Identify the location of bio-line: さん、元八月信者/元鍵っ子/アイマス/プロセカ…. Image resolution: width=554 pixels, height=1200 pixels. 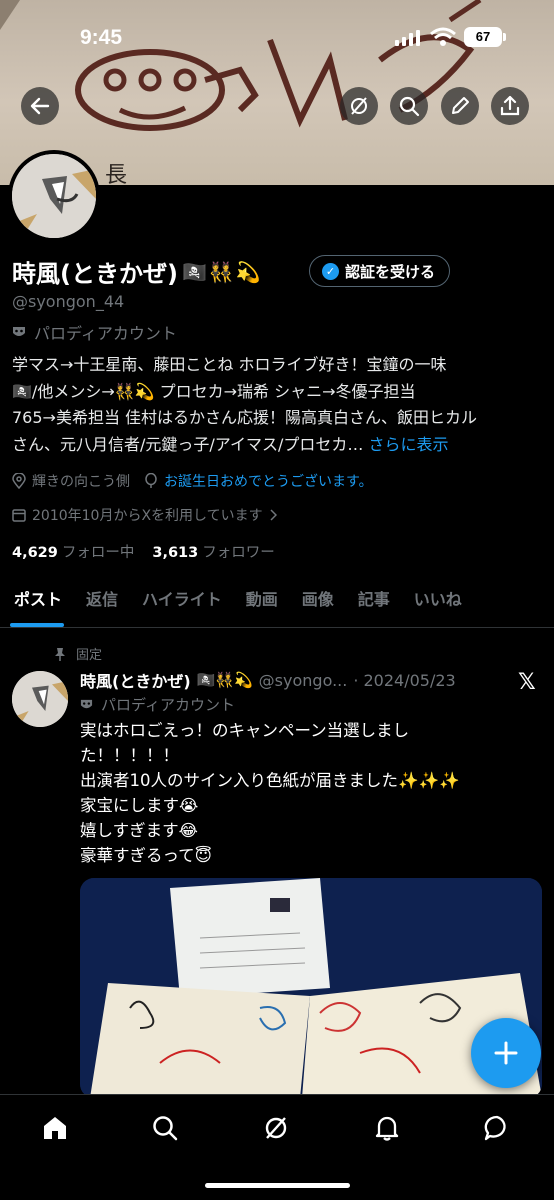
(188, 444).